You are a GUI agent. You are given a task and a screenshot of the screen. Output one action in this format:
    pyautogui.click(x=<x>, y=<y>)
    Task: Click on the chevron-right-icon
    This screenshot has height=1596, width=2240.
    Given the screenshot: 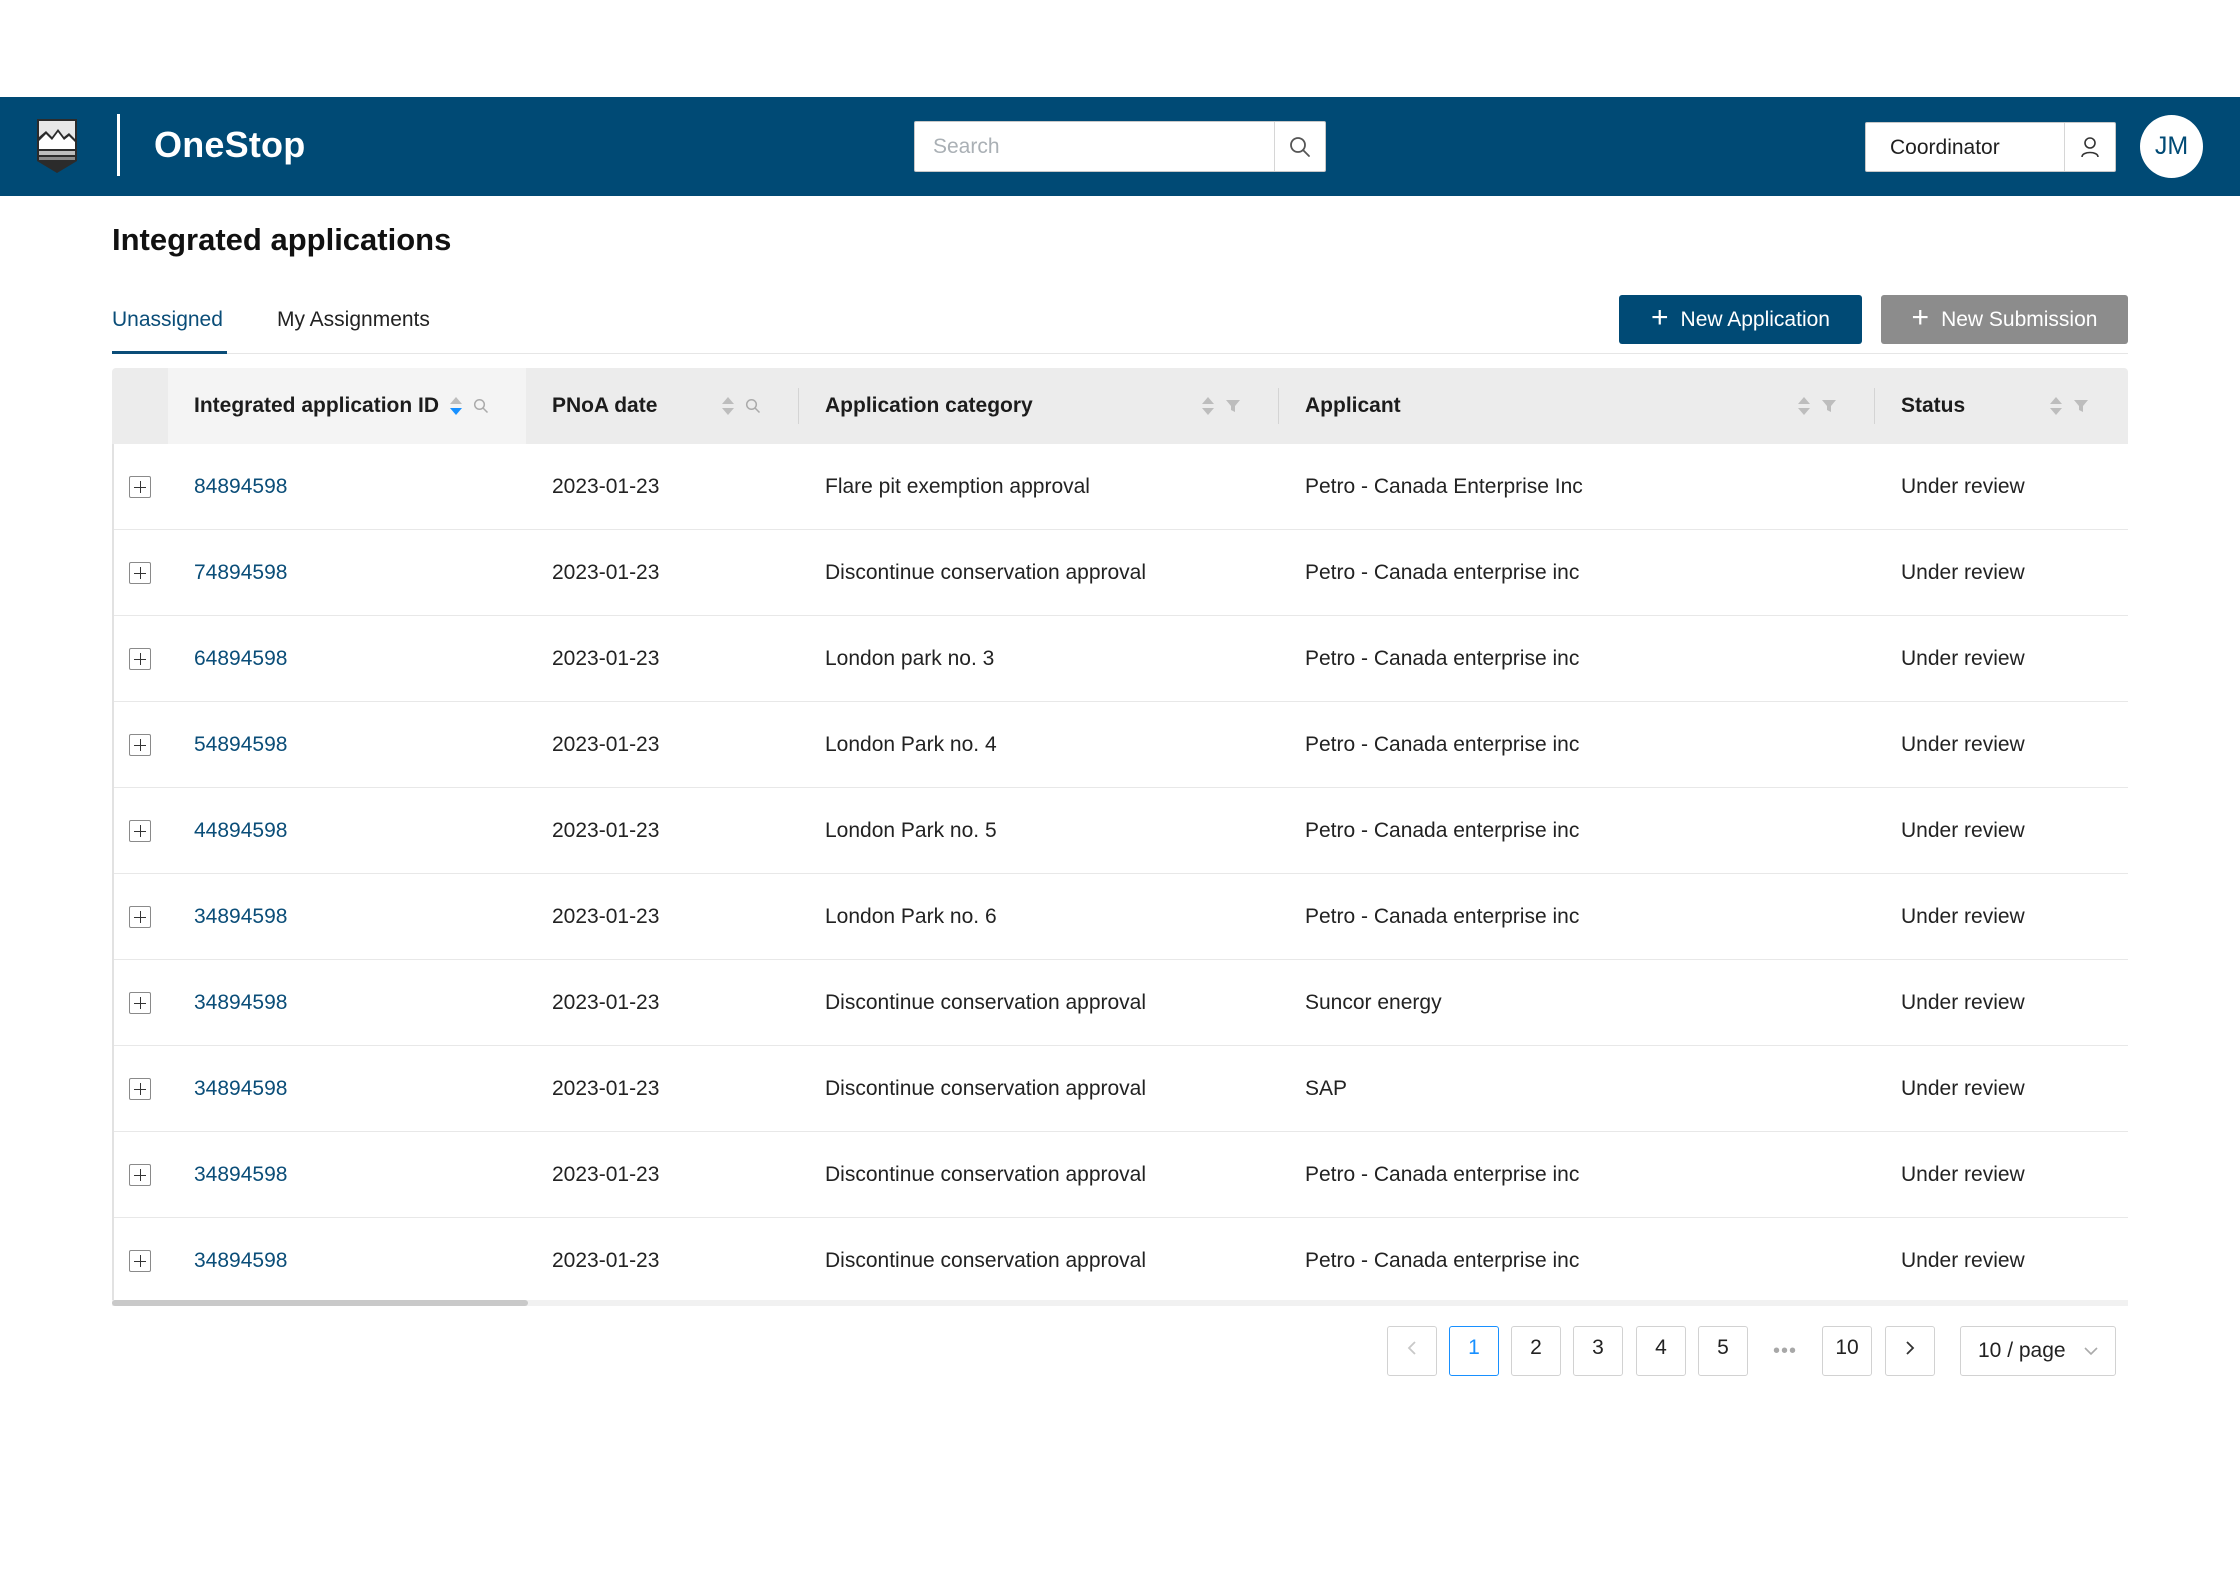 What is the action you would take?
    pyautogui.click(x=1910, y=1348)
    